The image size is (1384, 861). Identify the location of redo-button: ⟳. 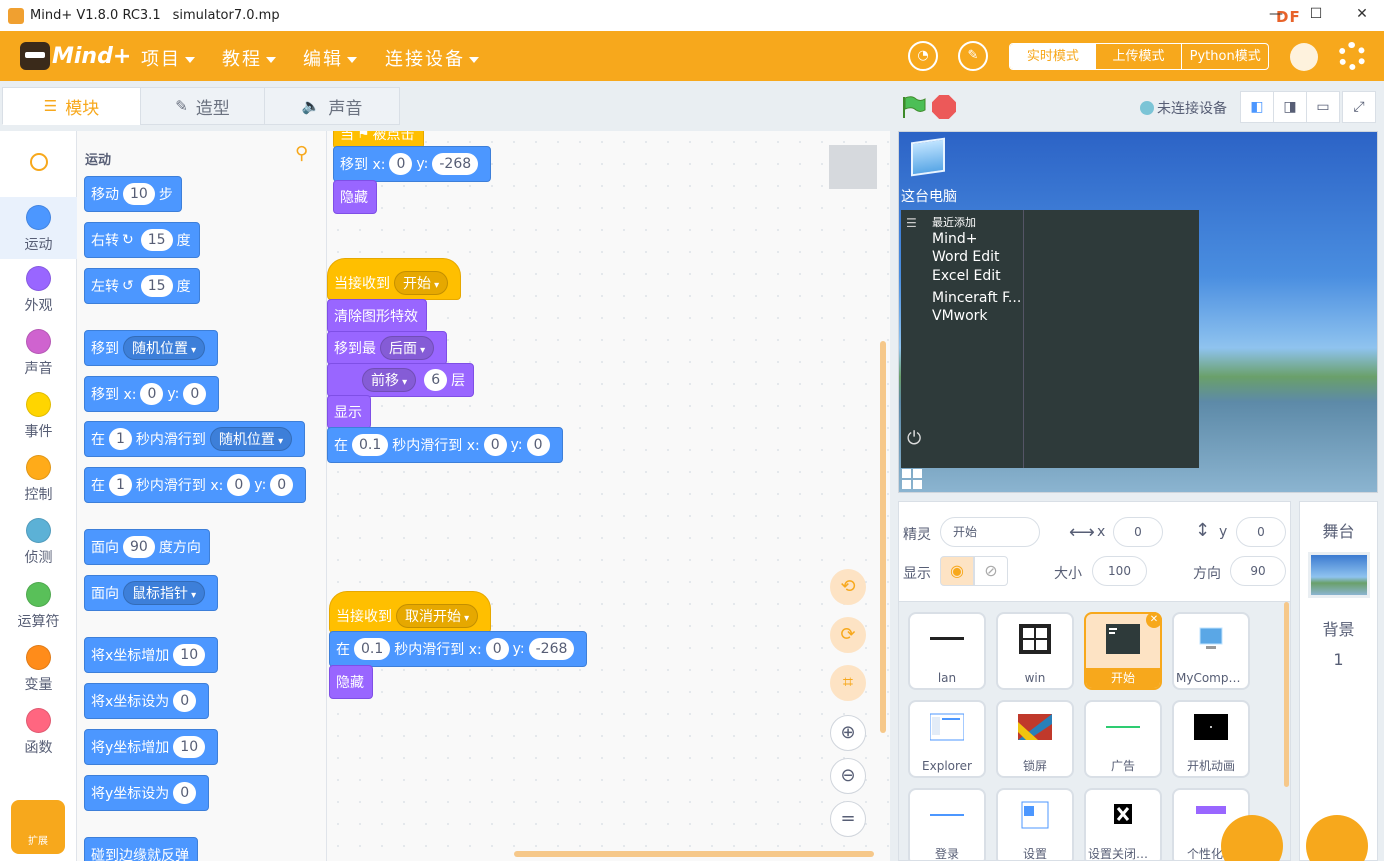
(848, 635).